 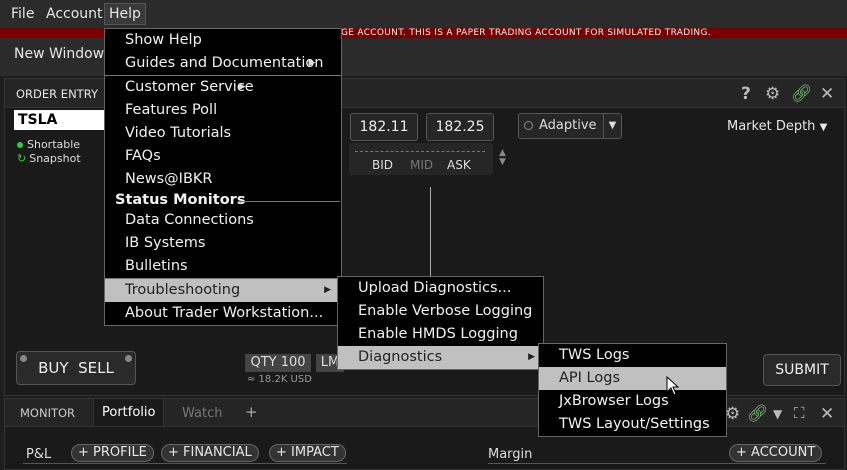 What do you see at coordinates (634, 424) in the screenshot?
I see `menu-item-label: TWS Layout/Settings` at bounding box center [634, 424].